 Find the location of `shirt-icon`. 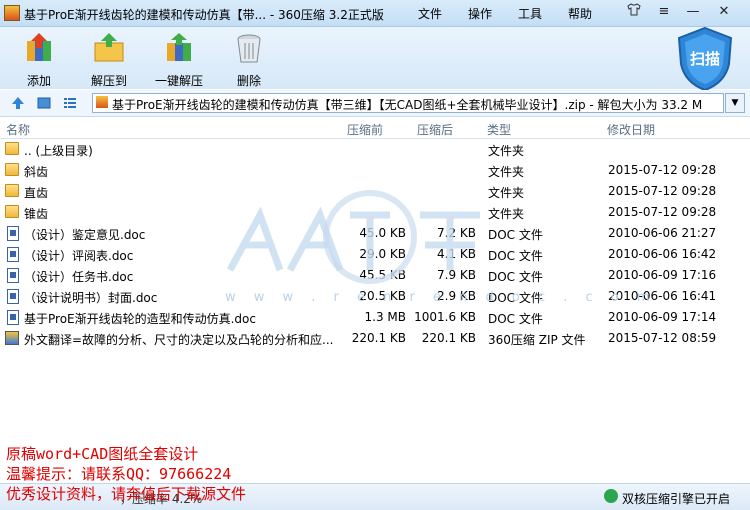

shirt-icon is located at coordinates (634, 12).